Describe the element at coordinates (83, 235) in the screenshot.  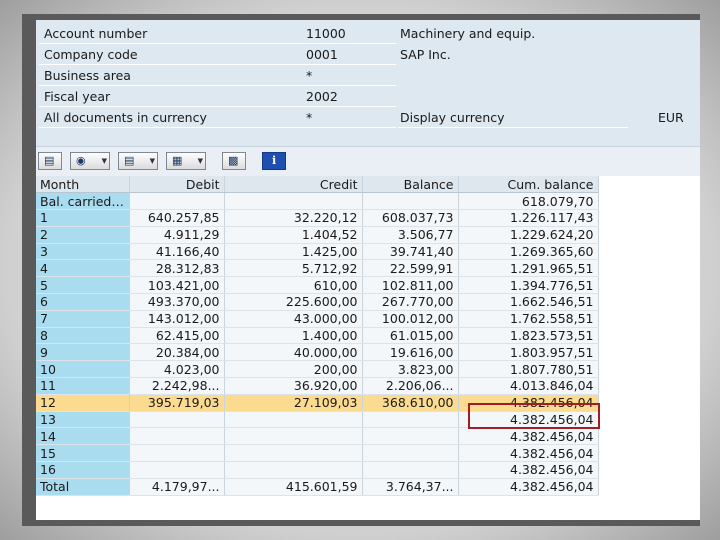
I see `month-cell: 2` at that location.